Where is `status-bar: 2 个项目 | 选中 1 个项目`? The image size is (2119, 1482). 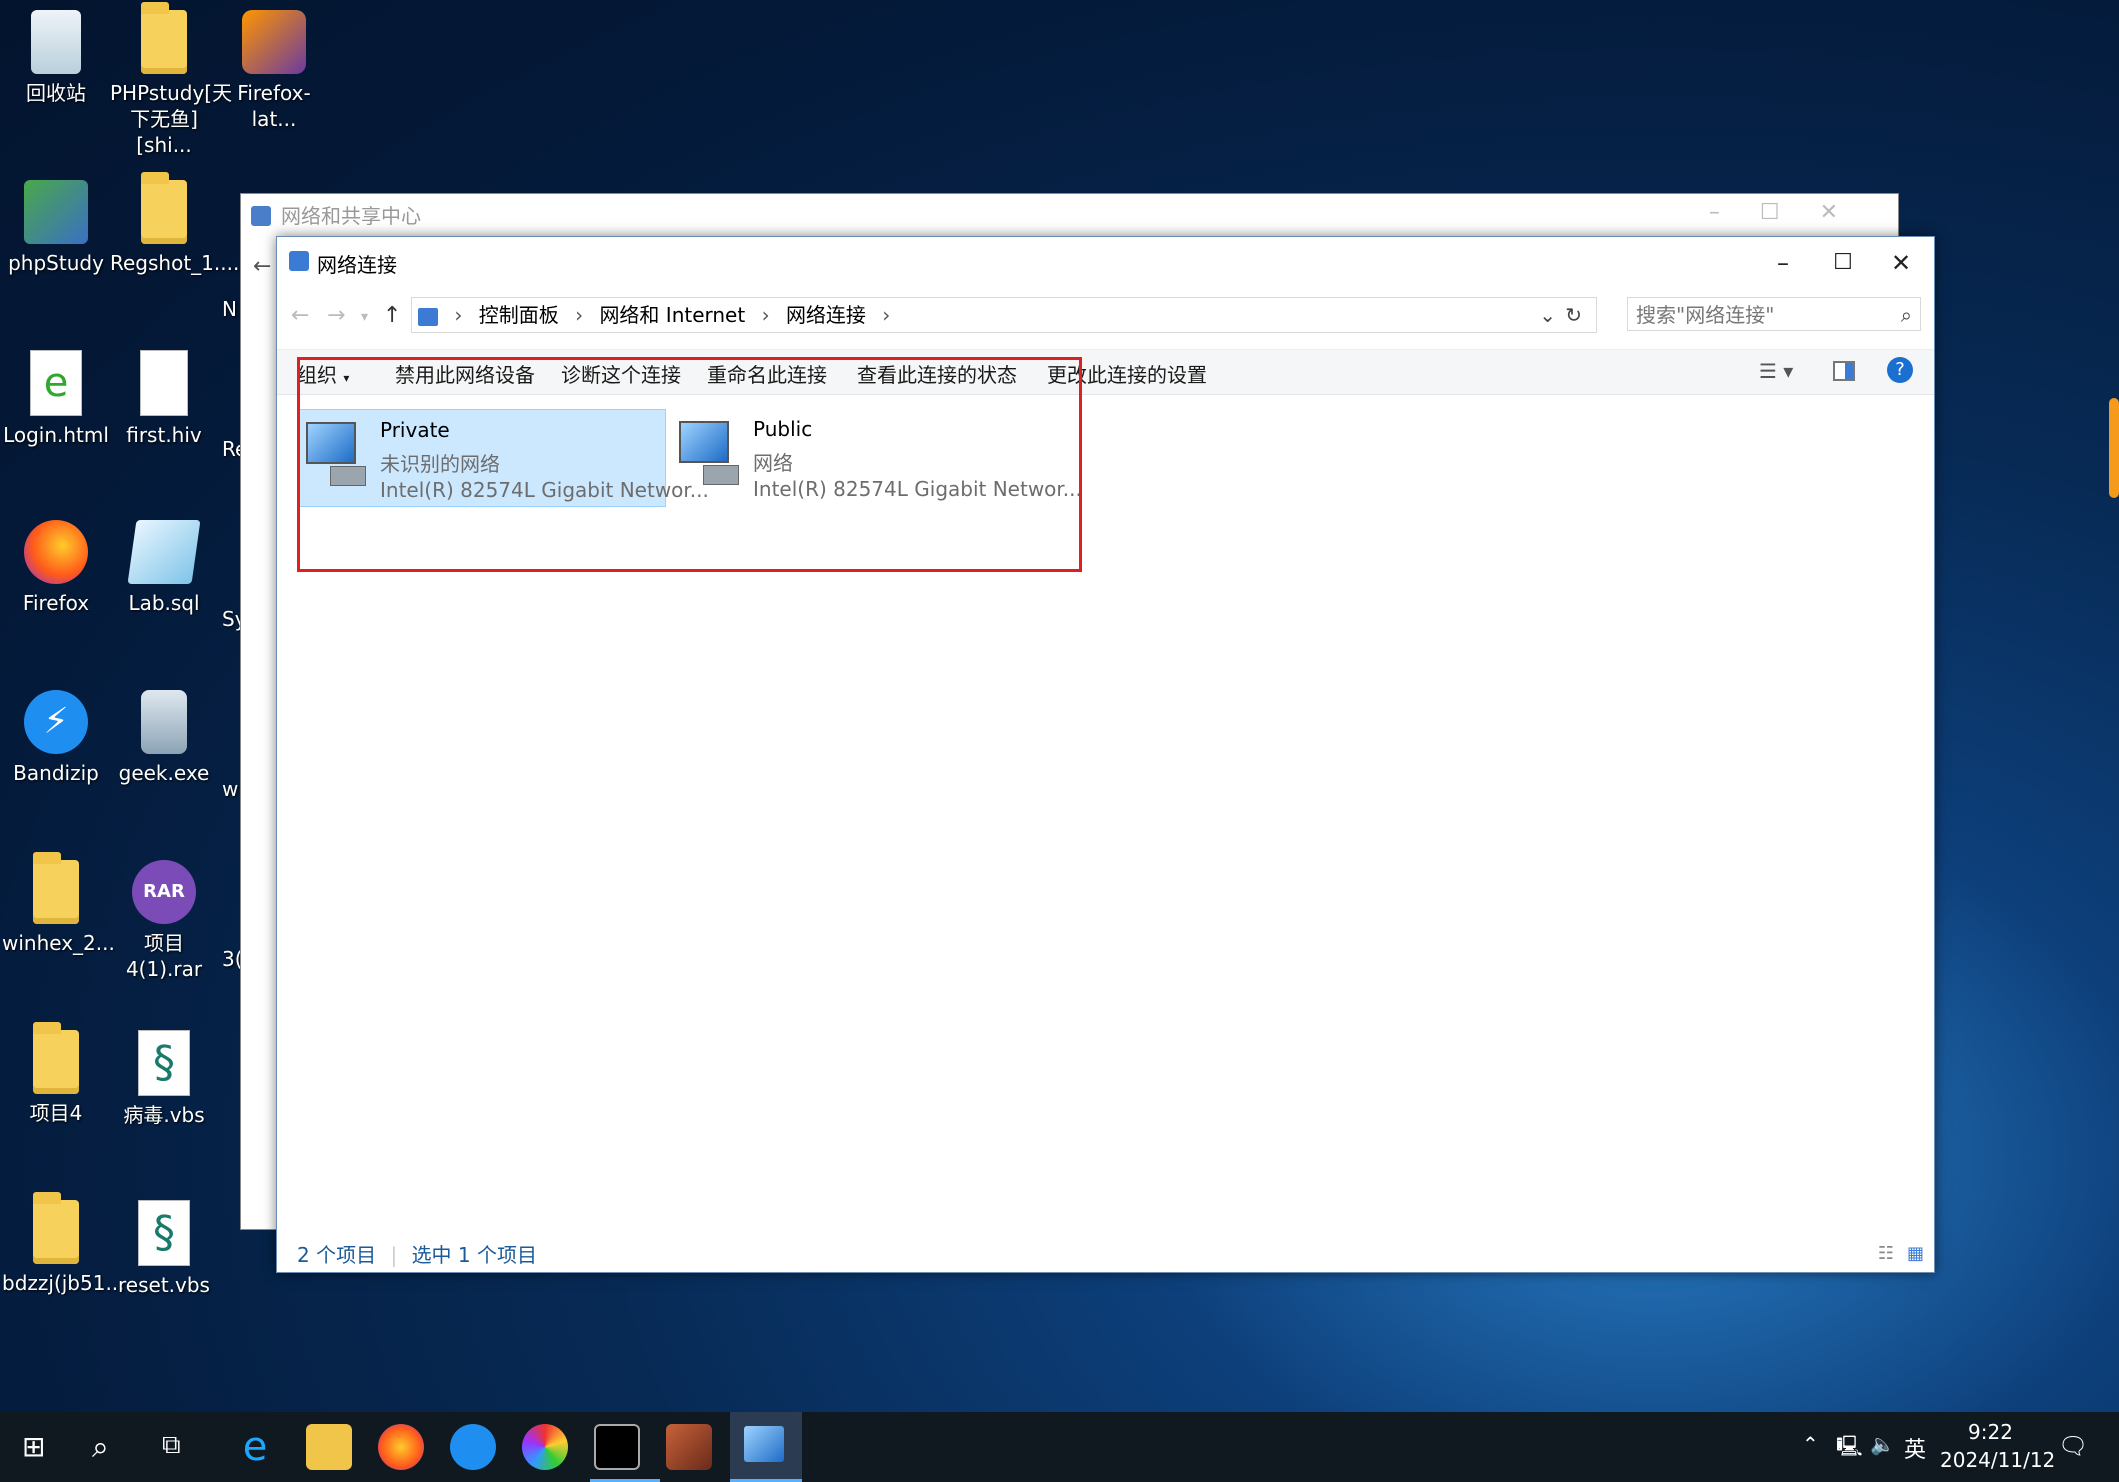 status-bar: 2 个项目 | 选中 1 个项目 is located at coordinates (417, 1253).